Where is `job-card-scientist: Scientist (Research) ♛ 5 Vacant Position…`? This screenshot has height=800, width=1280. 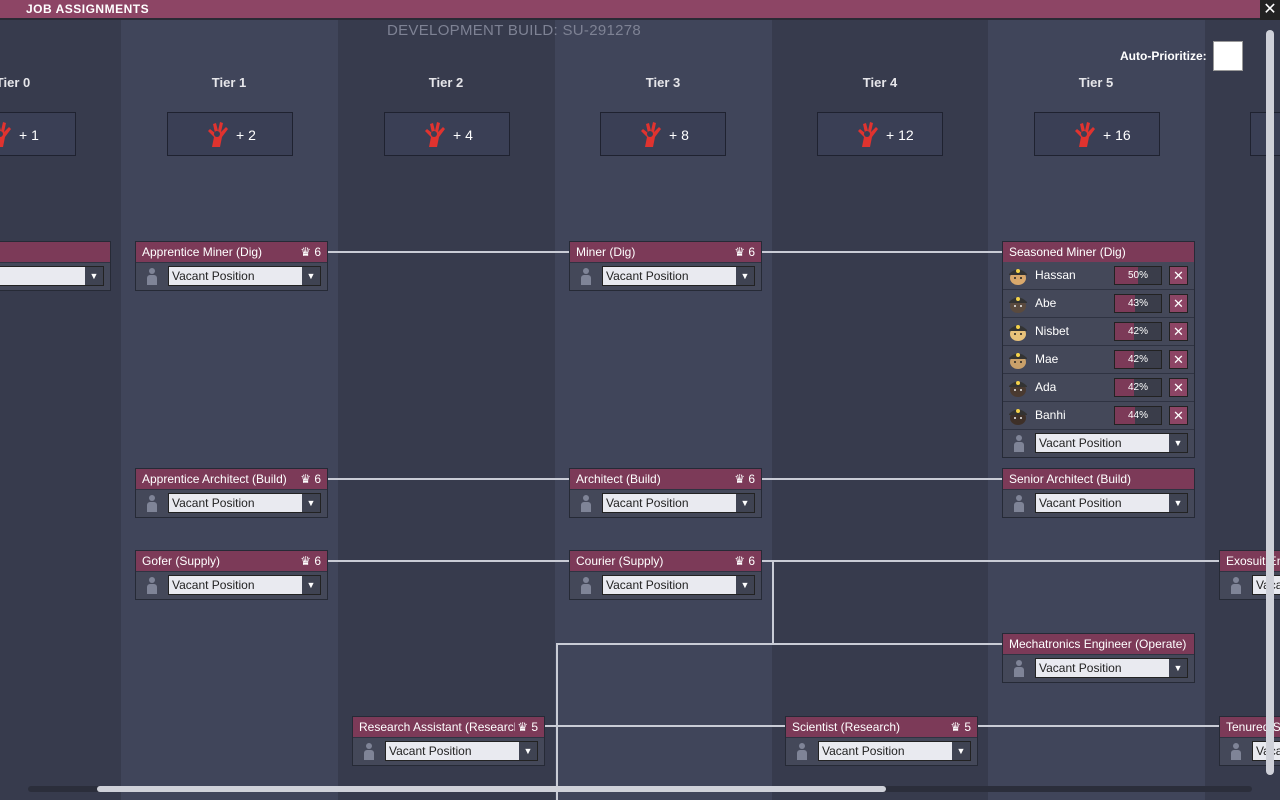
job-card-scientist: Scientist (Research) ♛ 5 Vacant Position… is located at coordinates (881, 741).